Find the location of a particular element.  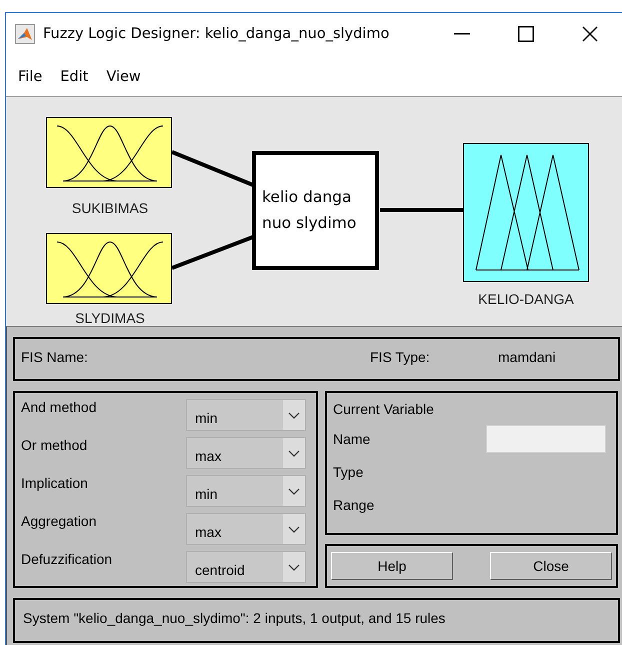

fis-type-label: FIS Type: is located at coordinates (400, 358).